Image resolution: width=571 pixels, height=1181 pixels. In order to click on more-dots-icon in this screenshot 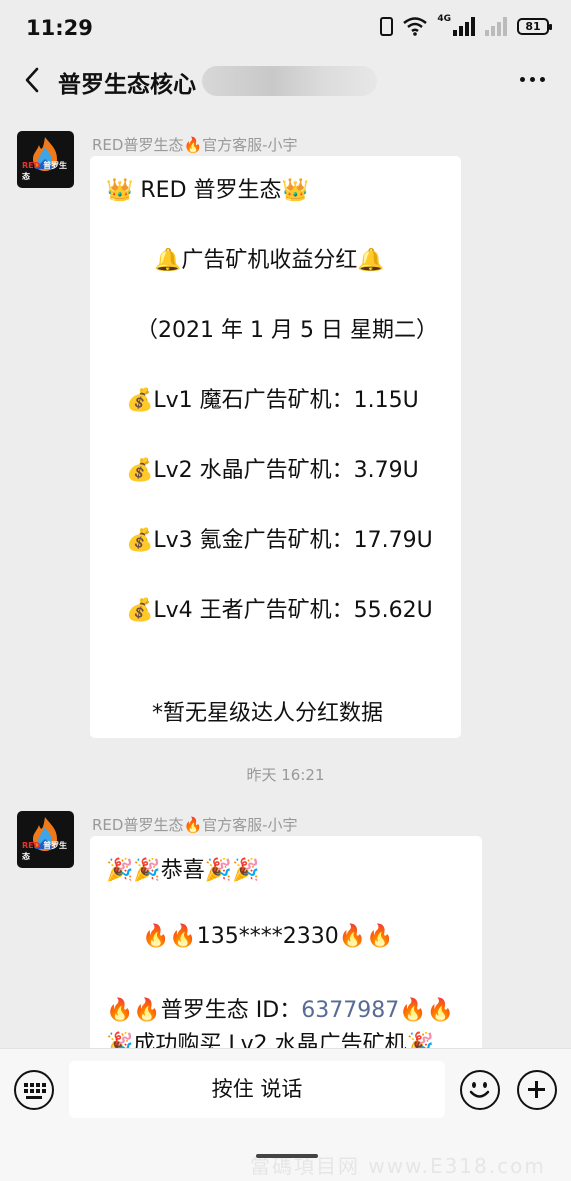, I will do `click(532, 79)`.